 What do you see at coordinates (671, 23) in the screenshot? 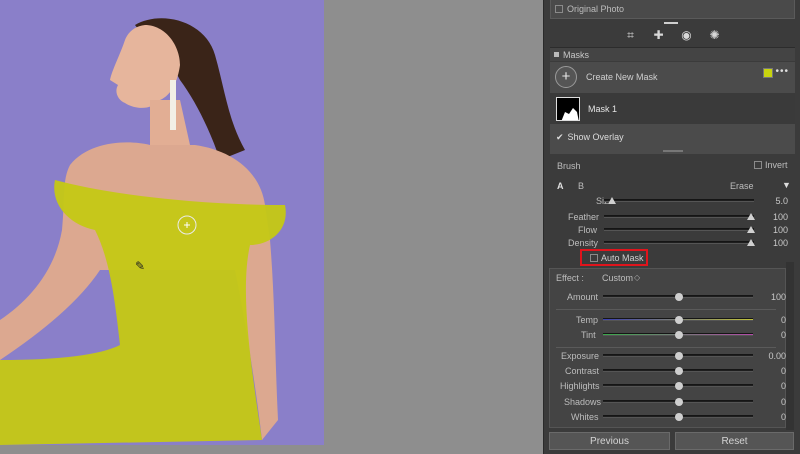
I see `active-tool-indicator` at bounding box center [671, 23].